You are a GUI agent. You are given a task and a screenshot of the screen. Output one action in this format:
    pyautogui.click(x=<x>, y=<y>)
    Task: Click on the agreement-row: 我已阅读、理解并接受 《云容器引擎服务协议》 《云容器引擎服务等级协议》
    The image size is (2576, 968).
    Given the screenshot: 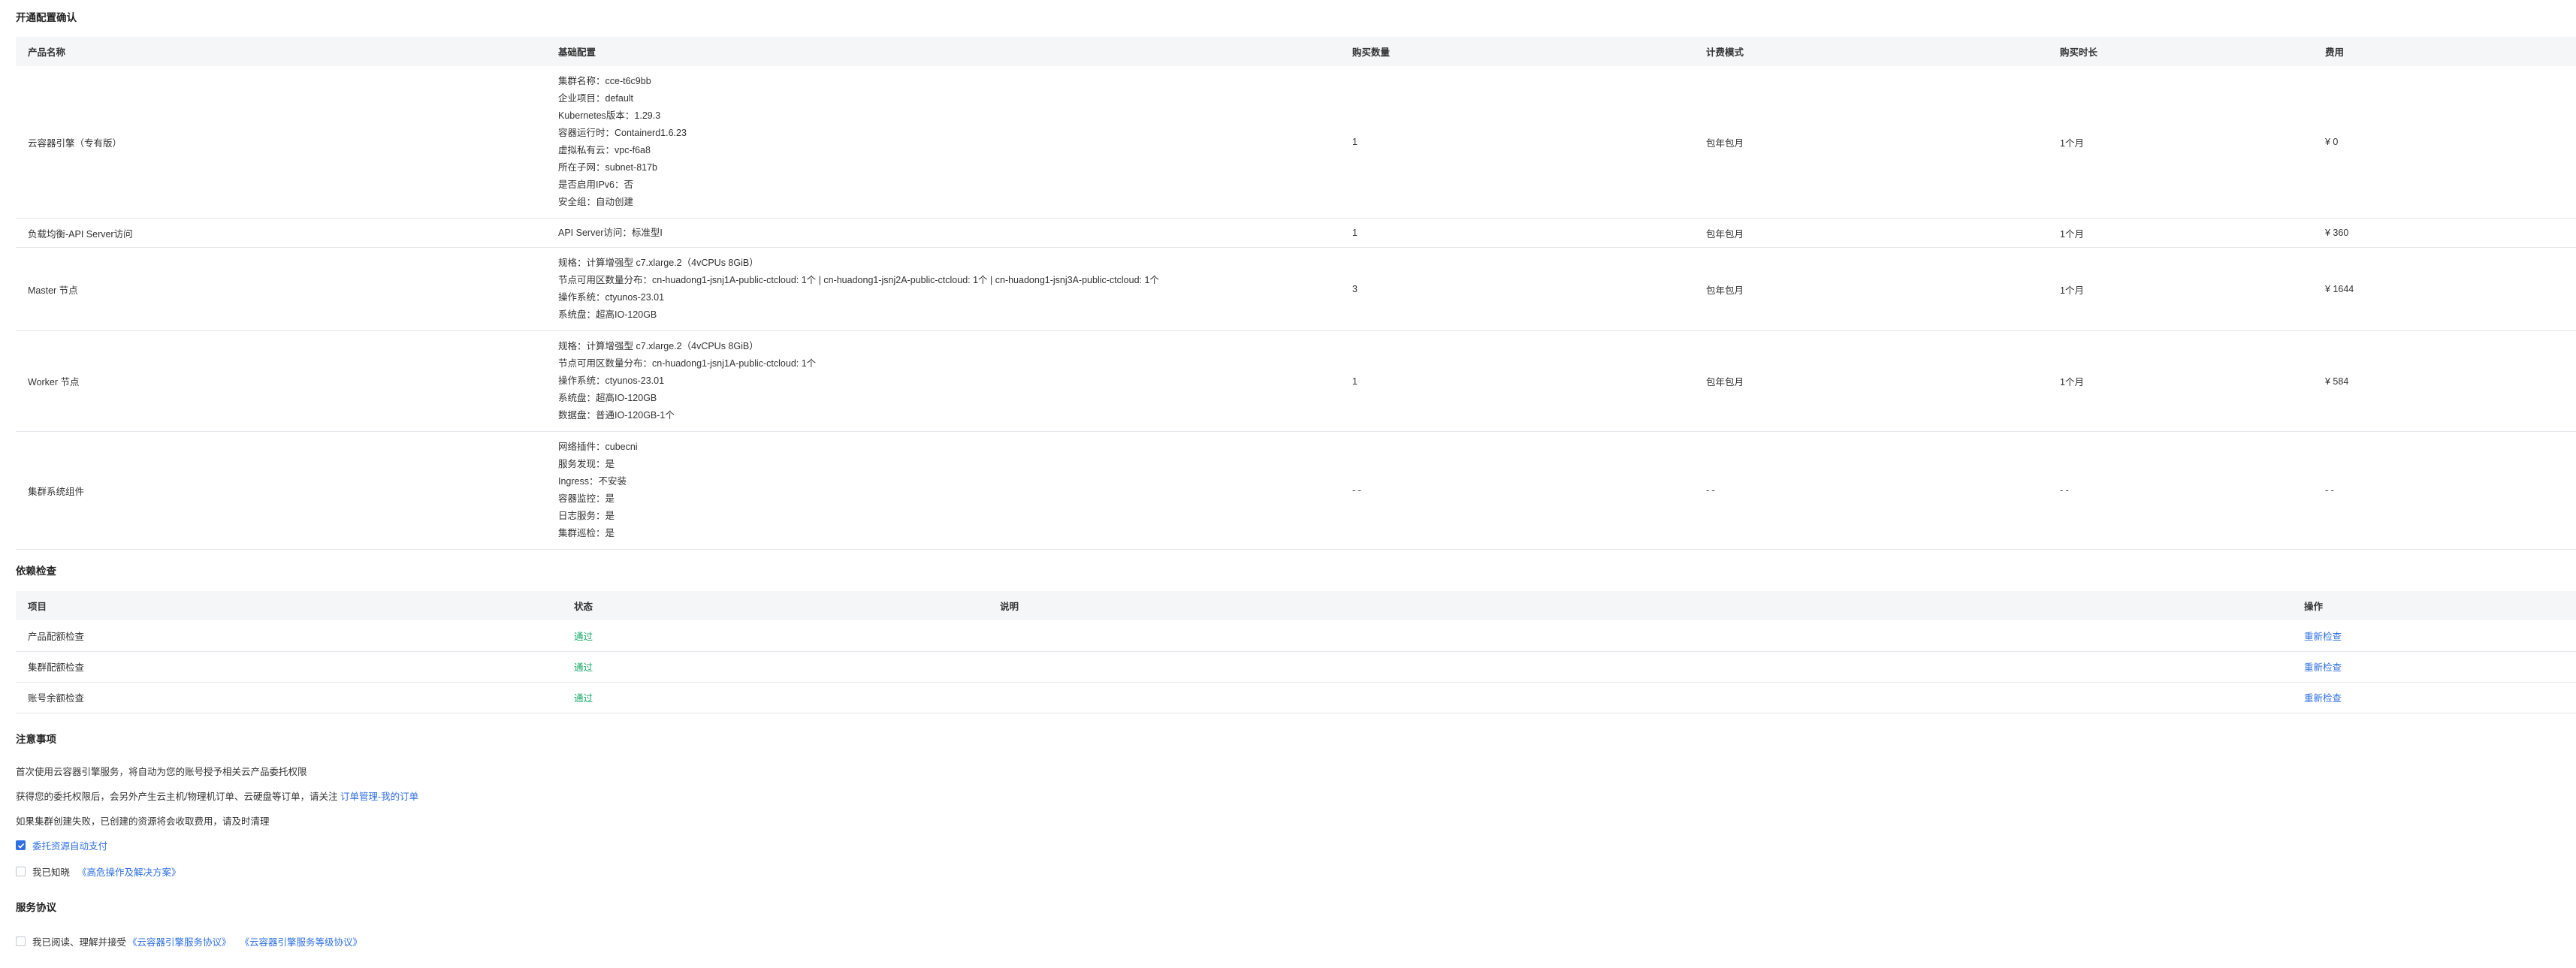 What is the action you would take?
    pyautogui.click(x=189, y=941)
    